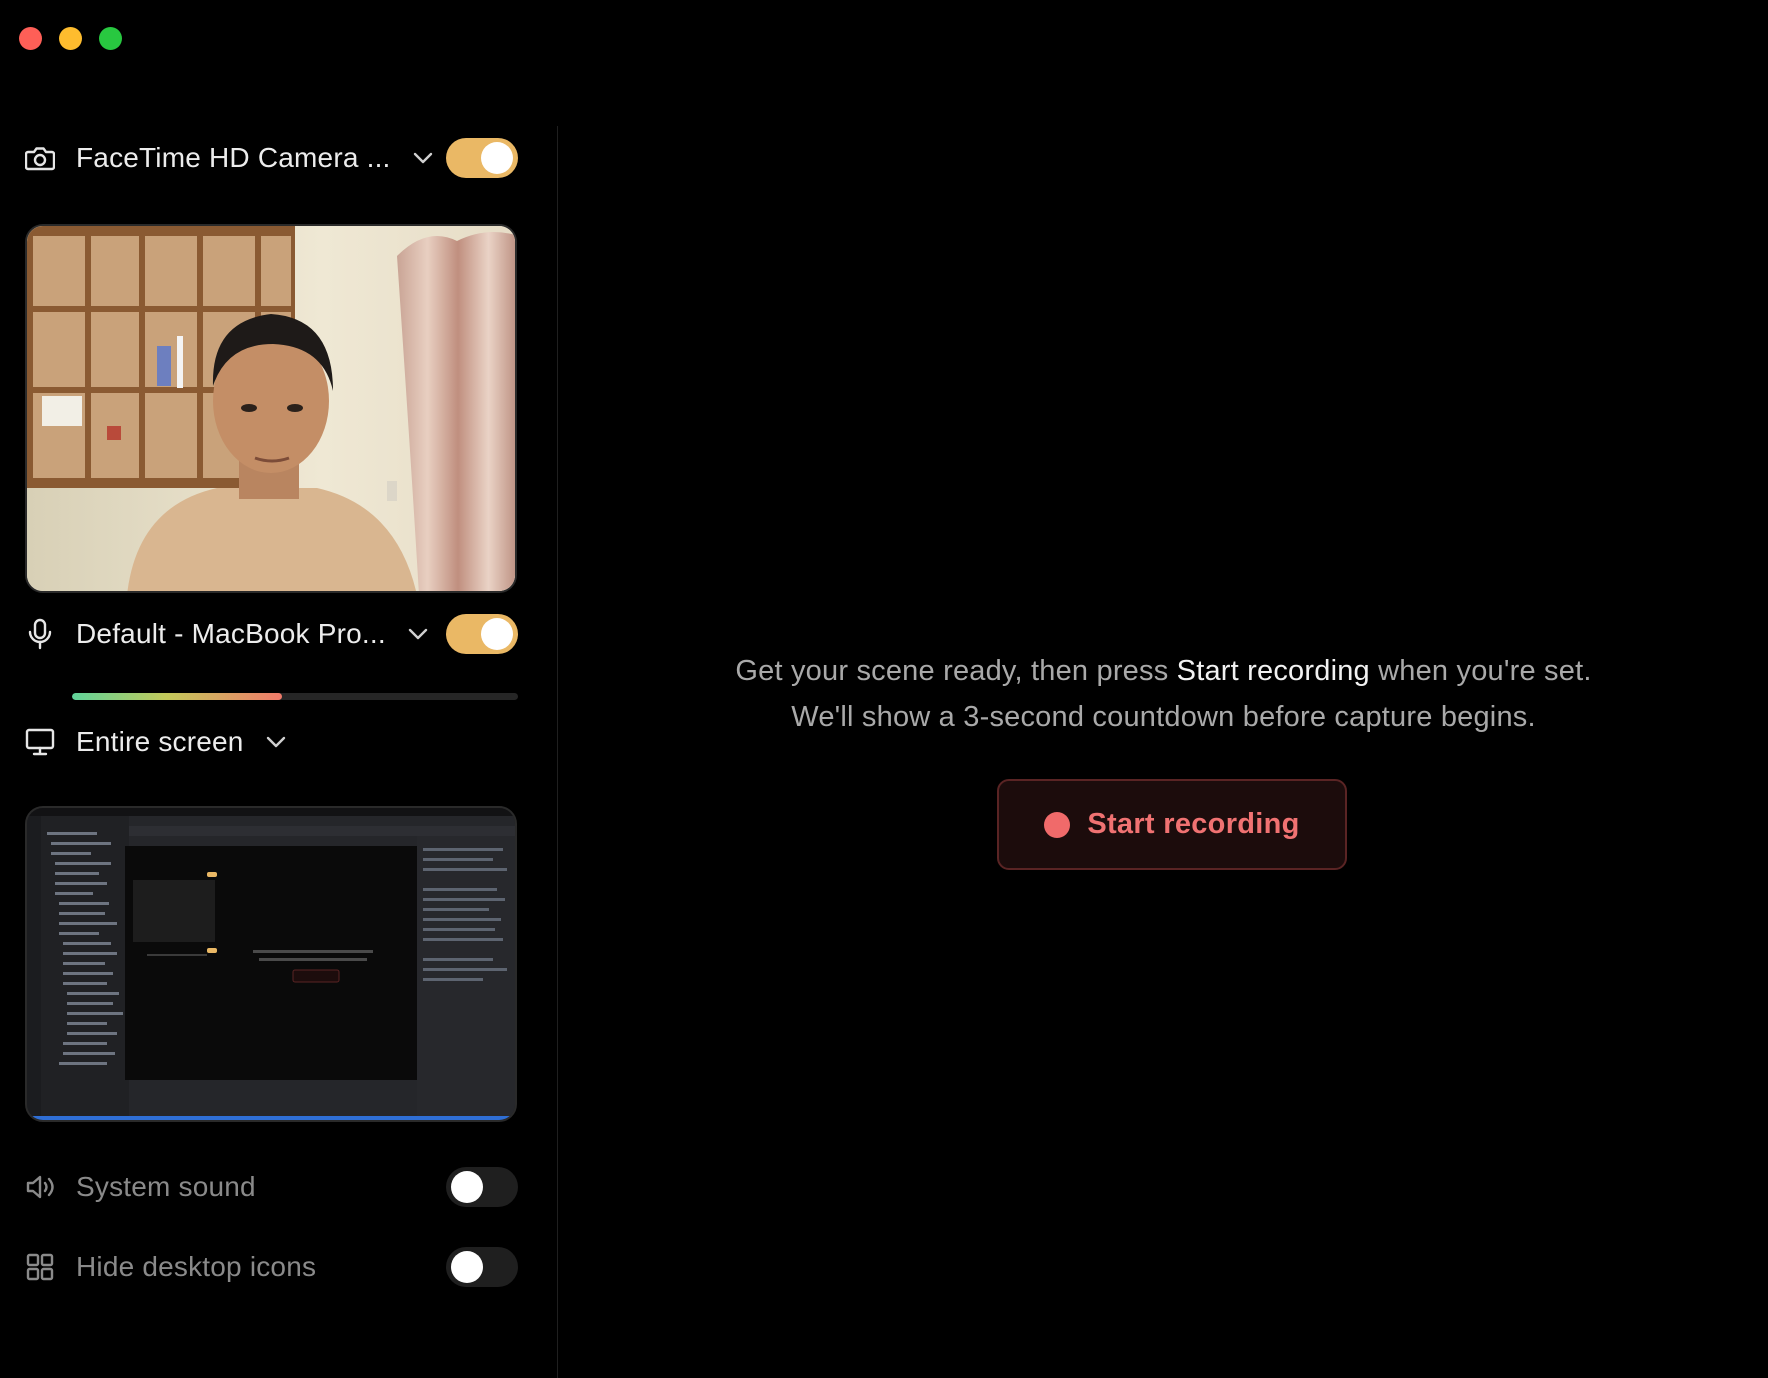 The image size is (1768, 1378). What do you see at coordinates (196, 1266) in the screenshot?
I see `hide-desktop-icons-label: Hide desktop icons` at bounding box center [196, 1266].